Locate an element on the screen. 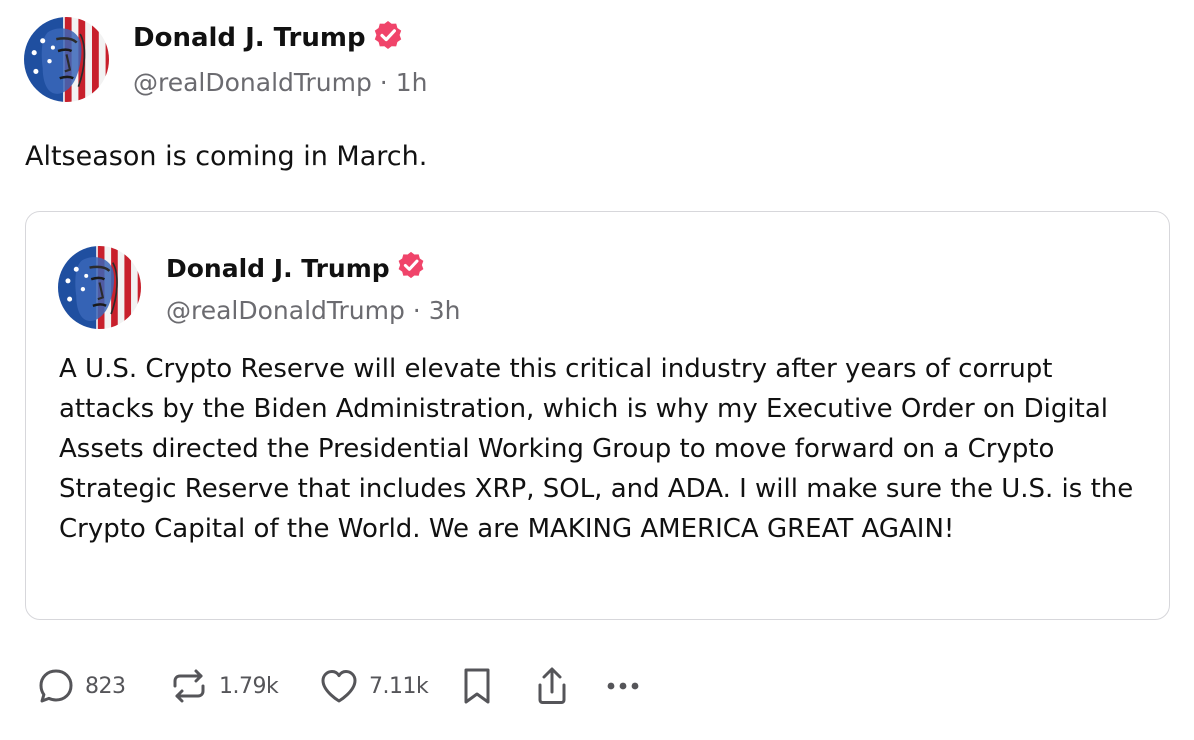 The width and height of the screenshot is (1194, 740). like-button: 7.11k is located at coordinates (389, 686).